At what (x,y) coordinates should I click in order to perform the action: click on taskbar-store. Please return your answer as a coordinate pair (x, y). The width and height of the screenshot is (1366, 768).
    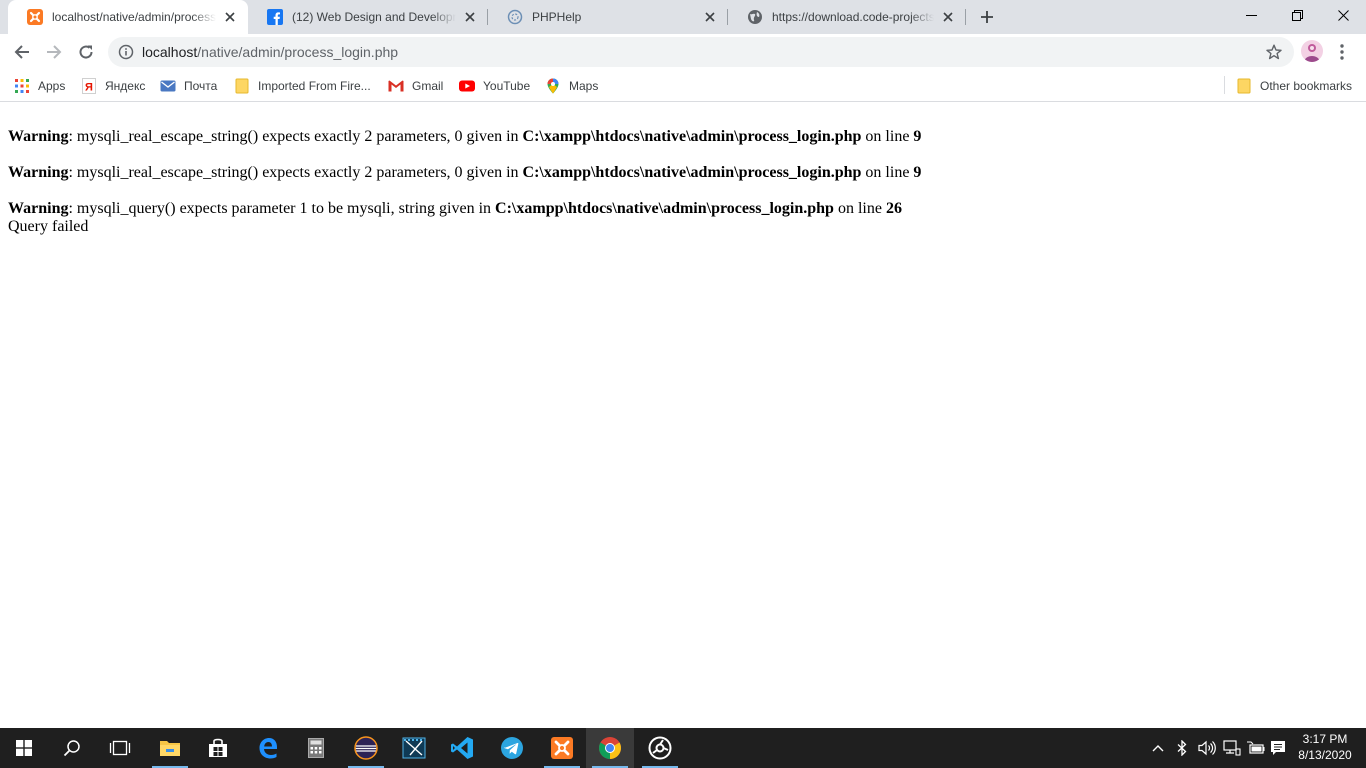
    Looking at the image, I should click on (218, 748).